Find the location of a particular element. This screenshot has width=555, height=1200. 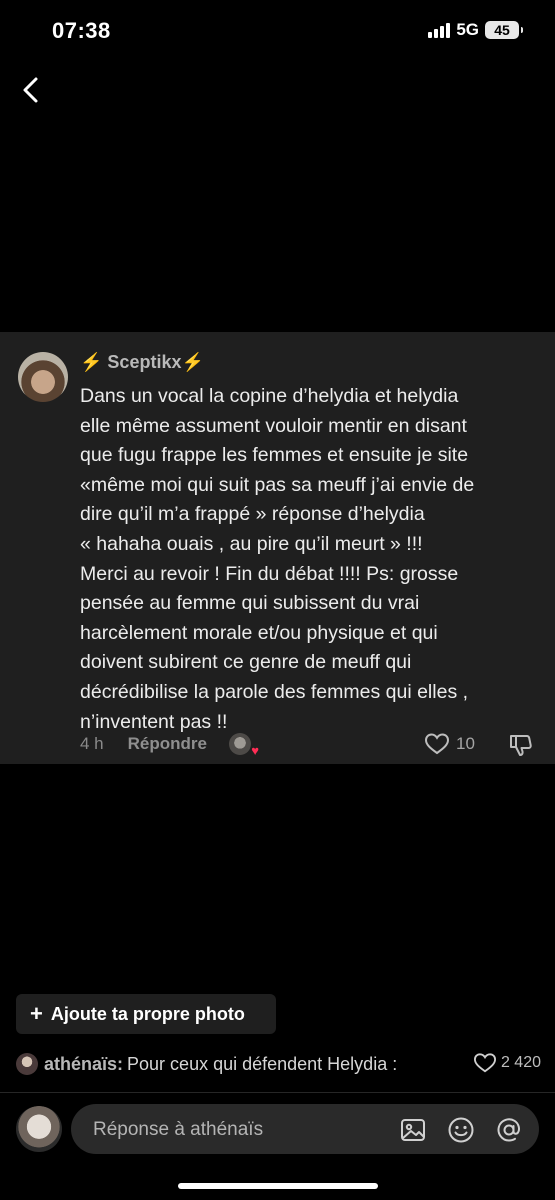

emoji-button is located at coordinates (461, 1130).